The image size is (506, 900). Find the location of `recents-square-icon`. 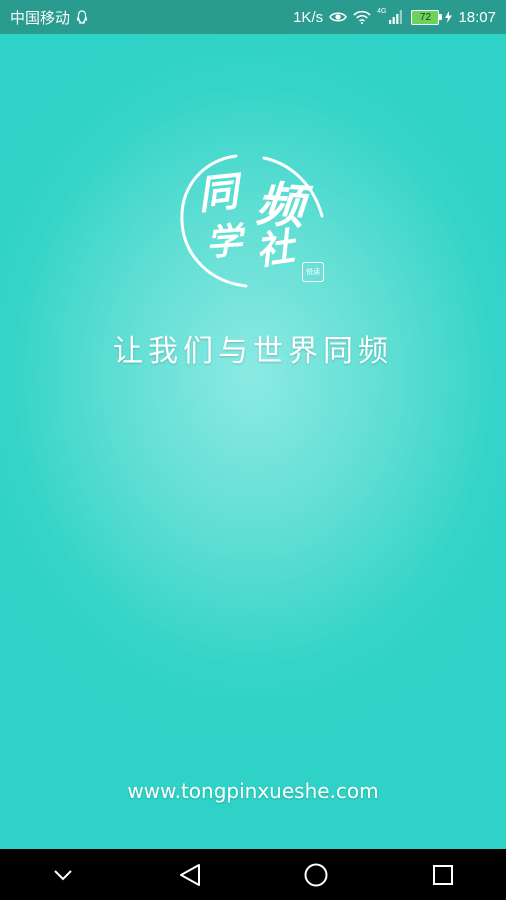

recents-square-icon is located at coordinates (442, 874).